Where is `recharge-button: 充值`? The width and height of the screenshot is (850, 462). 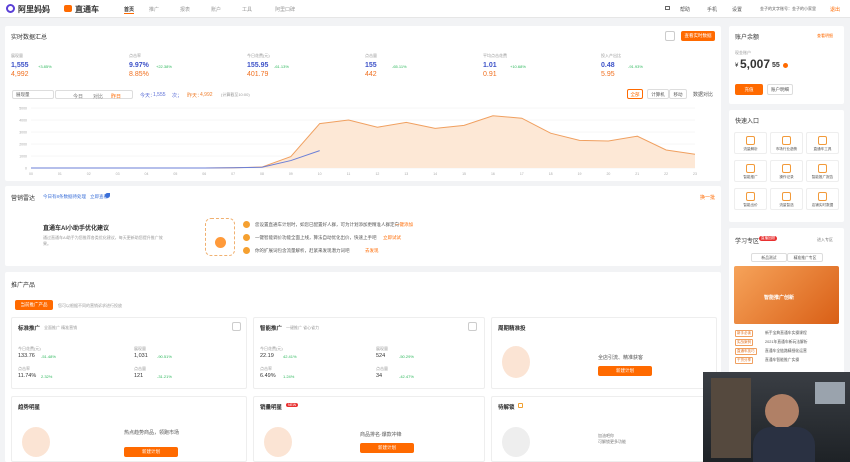 recharge-button: 充值 is located at coordinates (749, 89).